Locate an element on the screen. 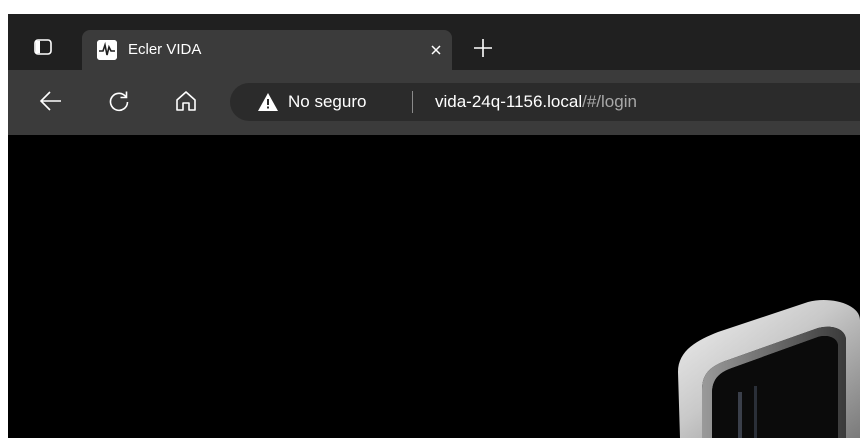 Image resolution: width=860 pixels, height=438 pixels. navigation-toolbar: No seguro vida-24q-1156.local/#/login is located at coordinates (434, 102).